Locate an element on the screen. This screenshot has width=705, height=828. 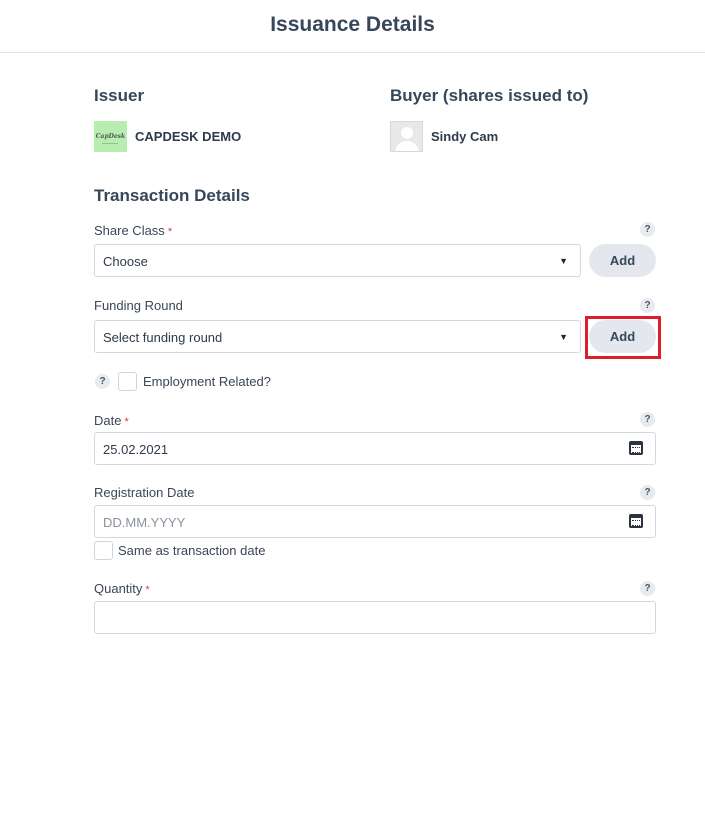
date-value: 25.02.2021 is located at coordinates (136, 449).